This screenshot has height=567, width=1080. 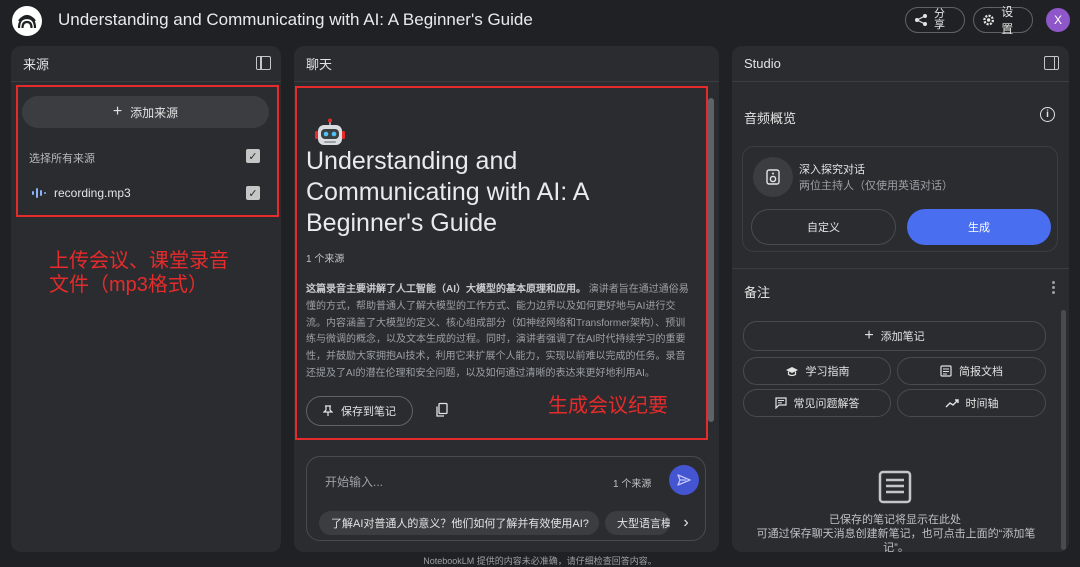 I want to click on source-item-name: recording.mp3, so click(x=92, y=193).